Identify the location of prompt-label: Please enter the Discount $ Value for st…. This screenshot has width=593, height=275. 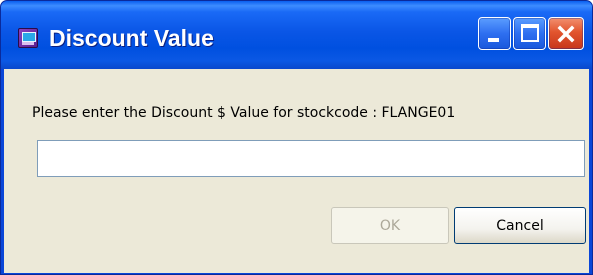
(244, 113).